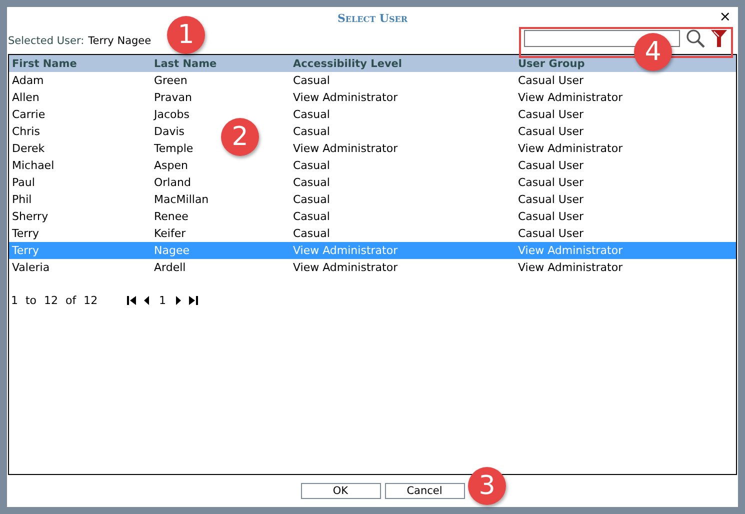  I want to click on cancel-button: Cancel, so click(424, 491).